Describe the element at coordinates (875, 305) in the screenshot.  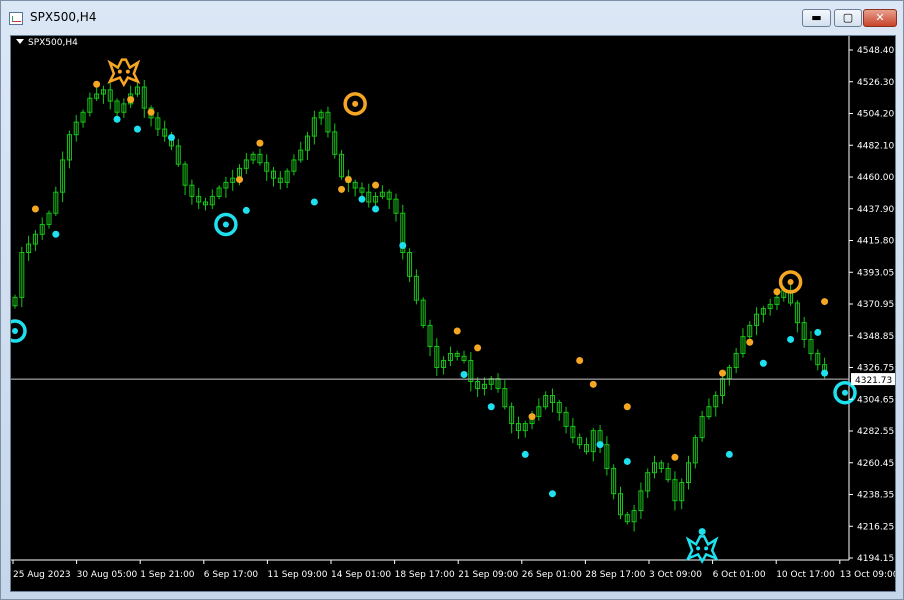
I see `y-tick-label: 4370.95` at that location.